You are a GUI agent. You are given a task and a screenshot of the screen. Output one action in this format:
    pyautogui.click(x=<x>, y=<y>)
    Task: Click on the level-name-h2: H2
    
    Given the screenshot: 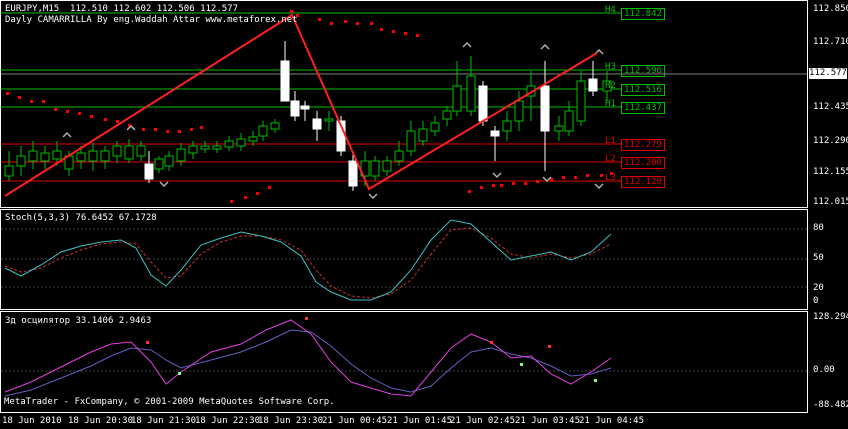 What is the action you would take?
    pyautogui.click(x=610, y=86)
    